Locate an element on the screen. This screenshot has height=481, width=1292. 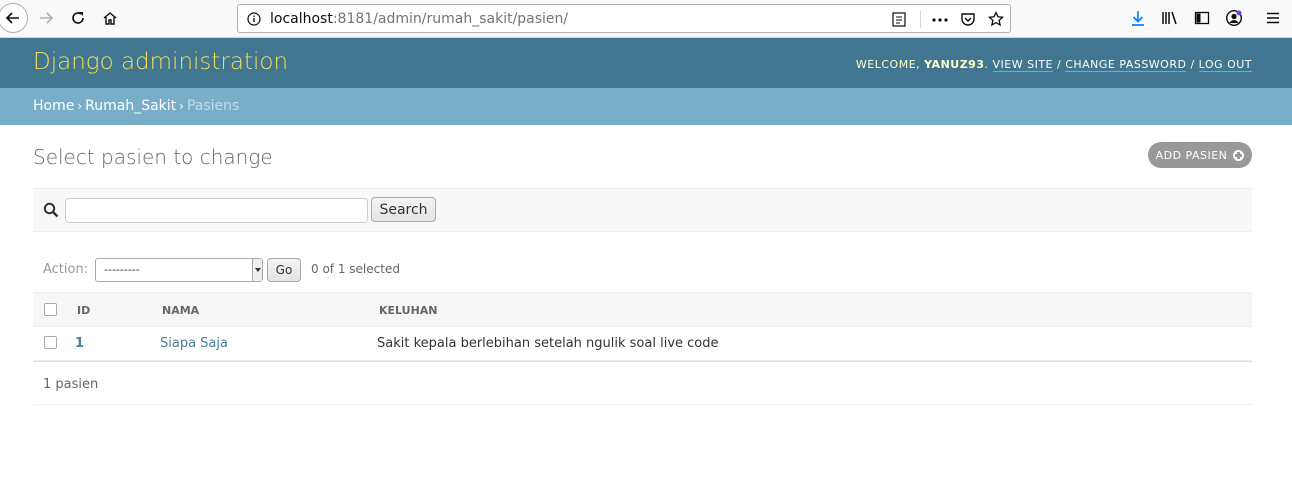
reader-view-icon is located at coordinates (899, 19).